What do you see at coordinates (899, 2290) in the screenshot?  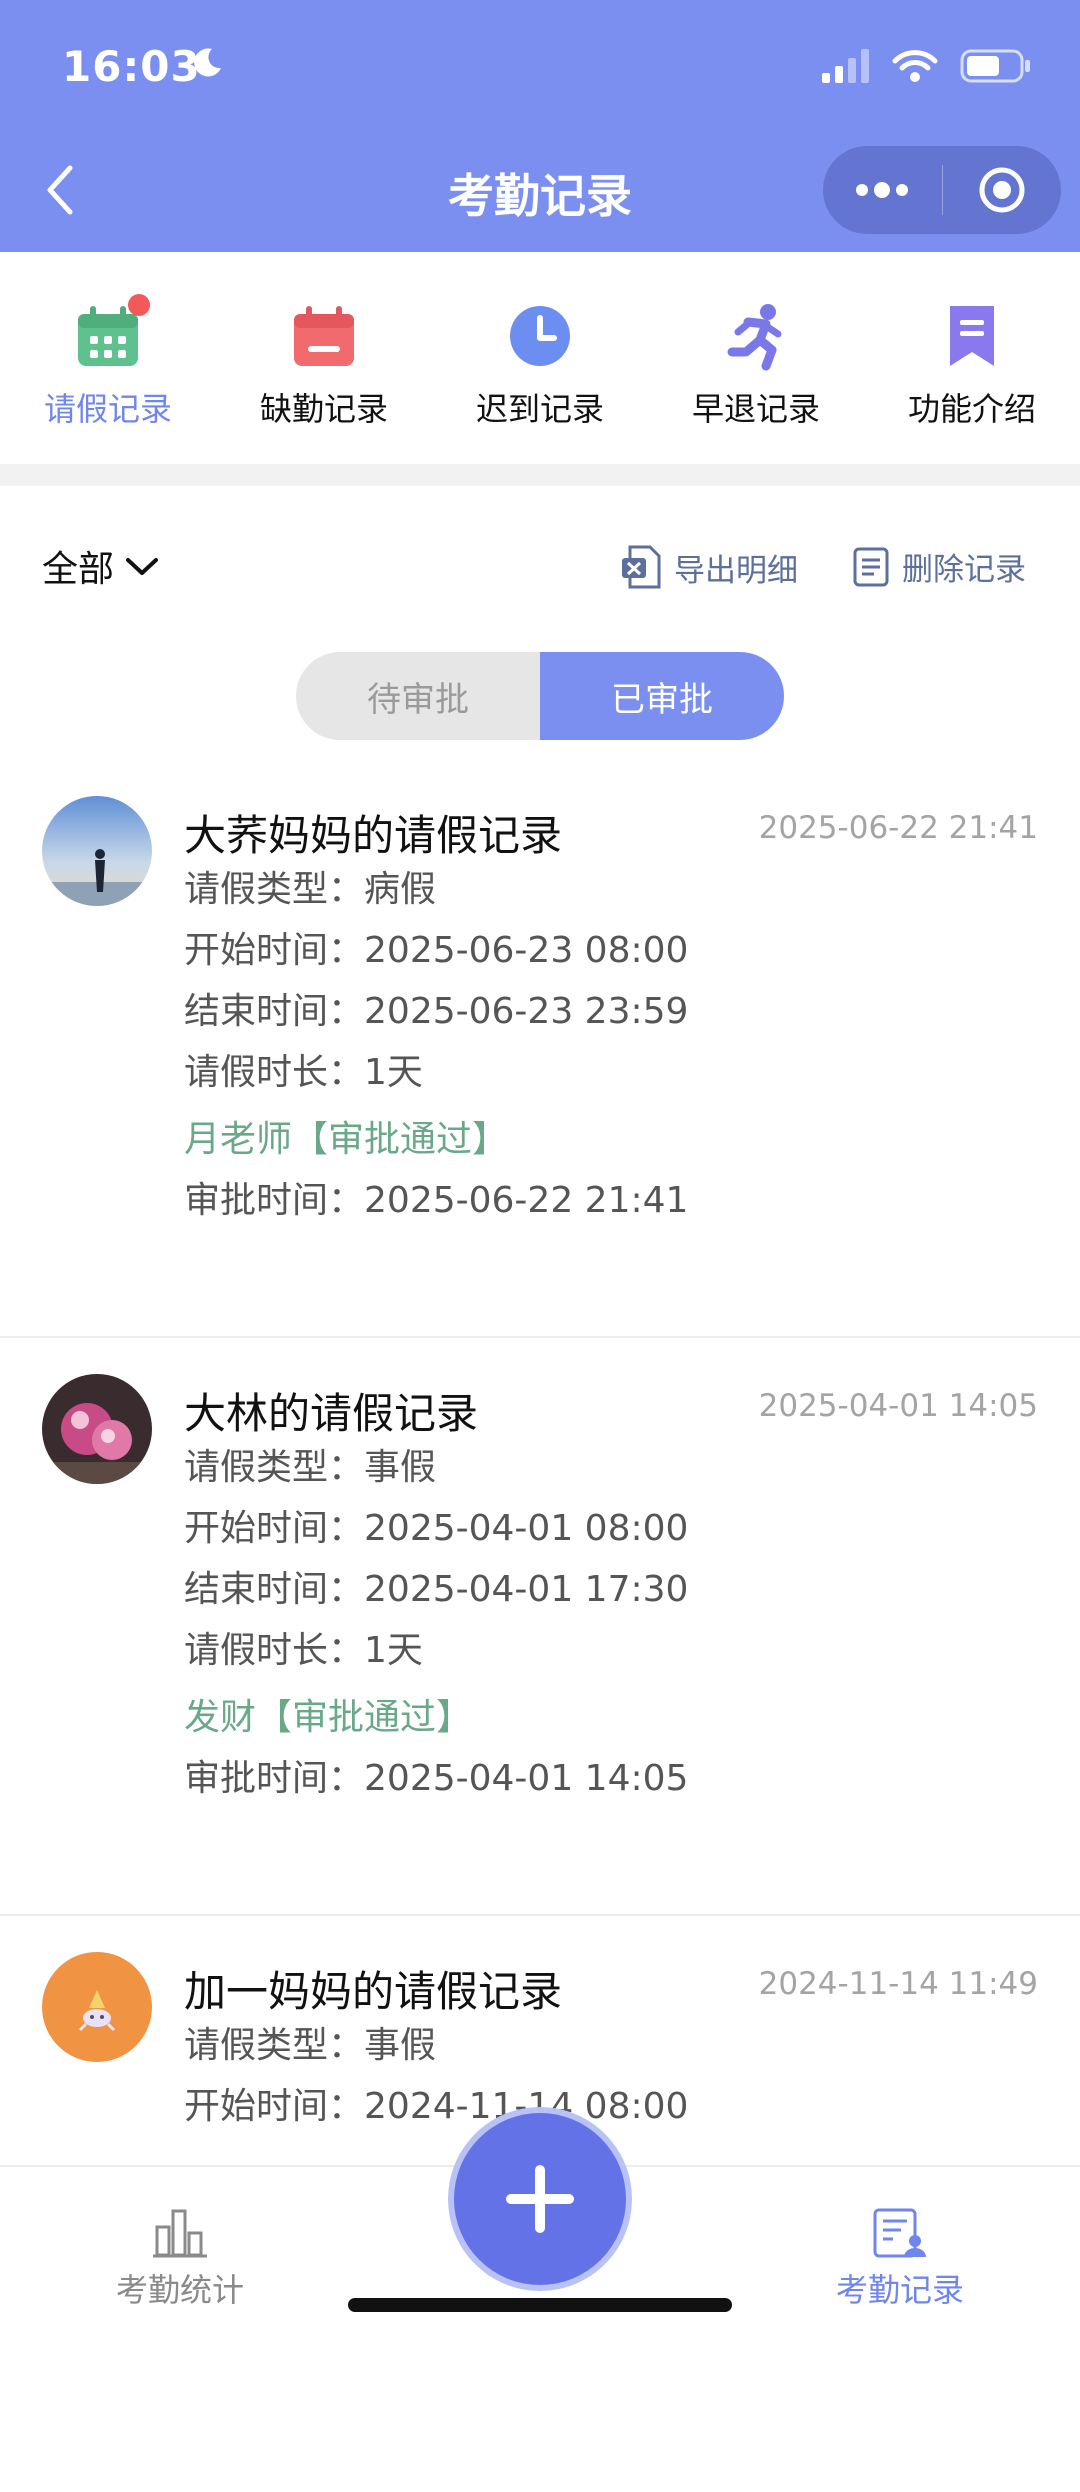 I see `tab-label: 考勤记录` at bounding box center [899, 2290].